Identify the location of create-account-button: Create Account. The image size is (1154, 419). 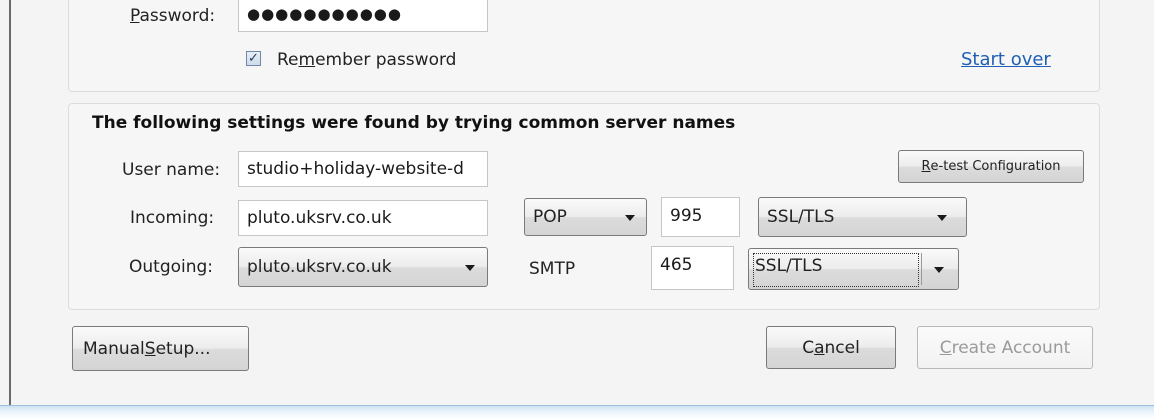
(1005, 347).